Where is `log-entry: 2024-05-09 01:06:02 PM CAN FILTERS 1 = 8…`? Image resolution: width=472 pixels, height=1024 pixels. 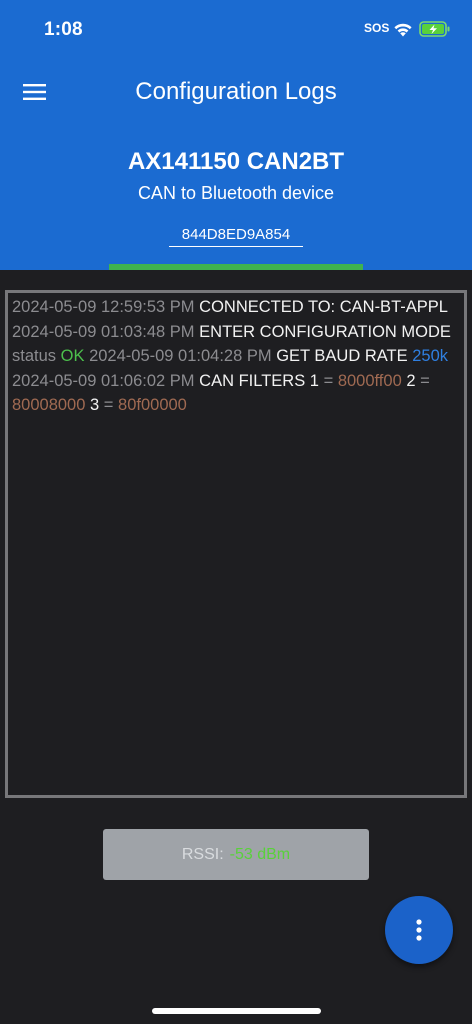
log-entry: 2024-05-09 01:06:02 PM CAN FILTERS 1 = 8… is located at coordinates (221, 393).